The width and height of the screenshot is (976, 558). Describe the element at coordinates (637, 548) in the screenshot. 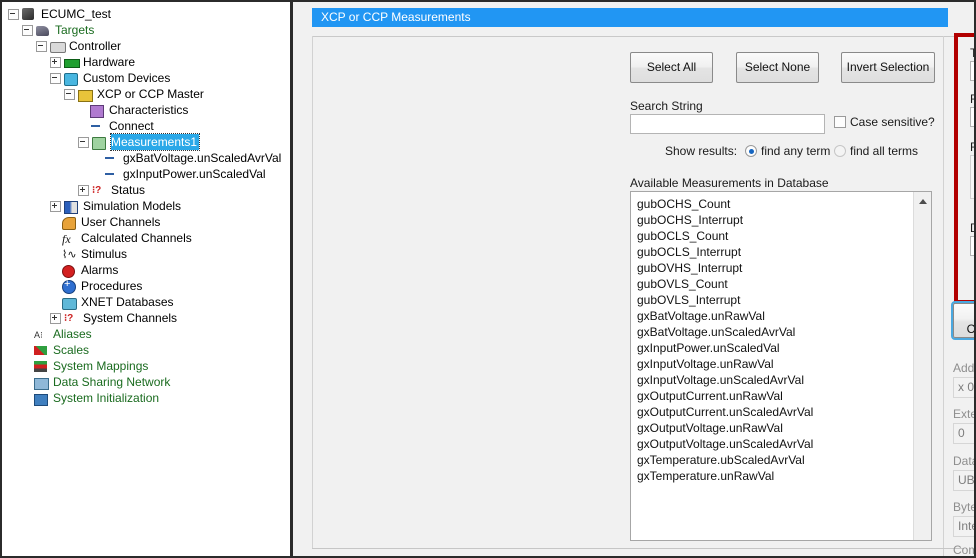

I see `pane-bottom-divider` at that location.